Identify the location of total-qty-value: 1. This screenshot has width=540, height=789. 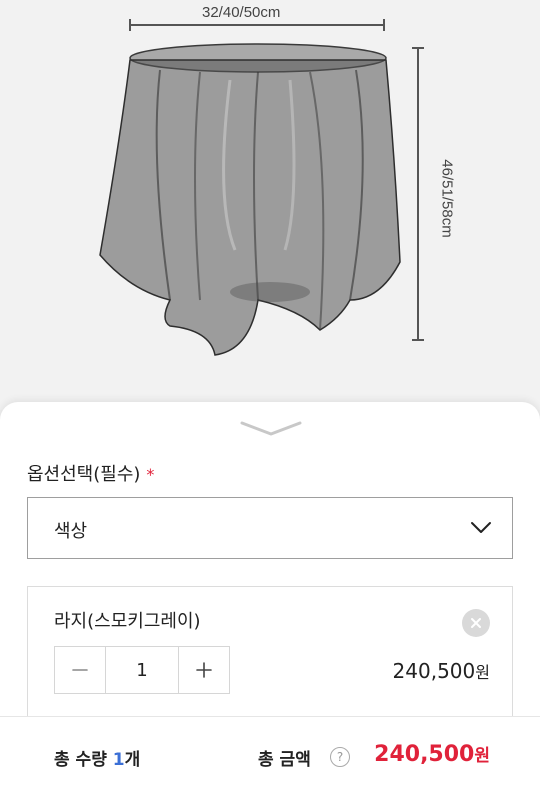
(118, 760).